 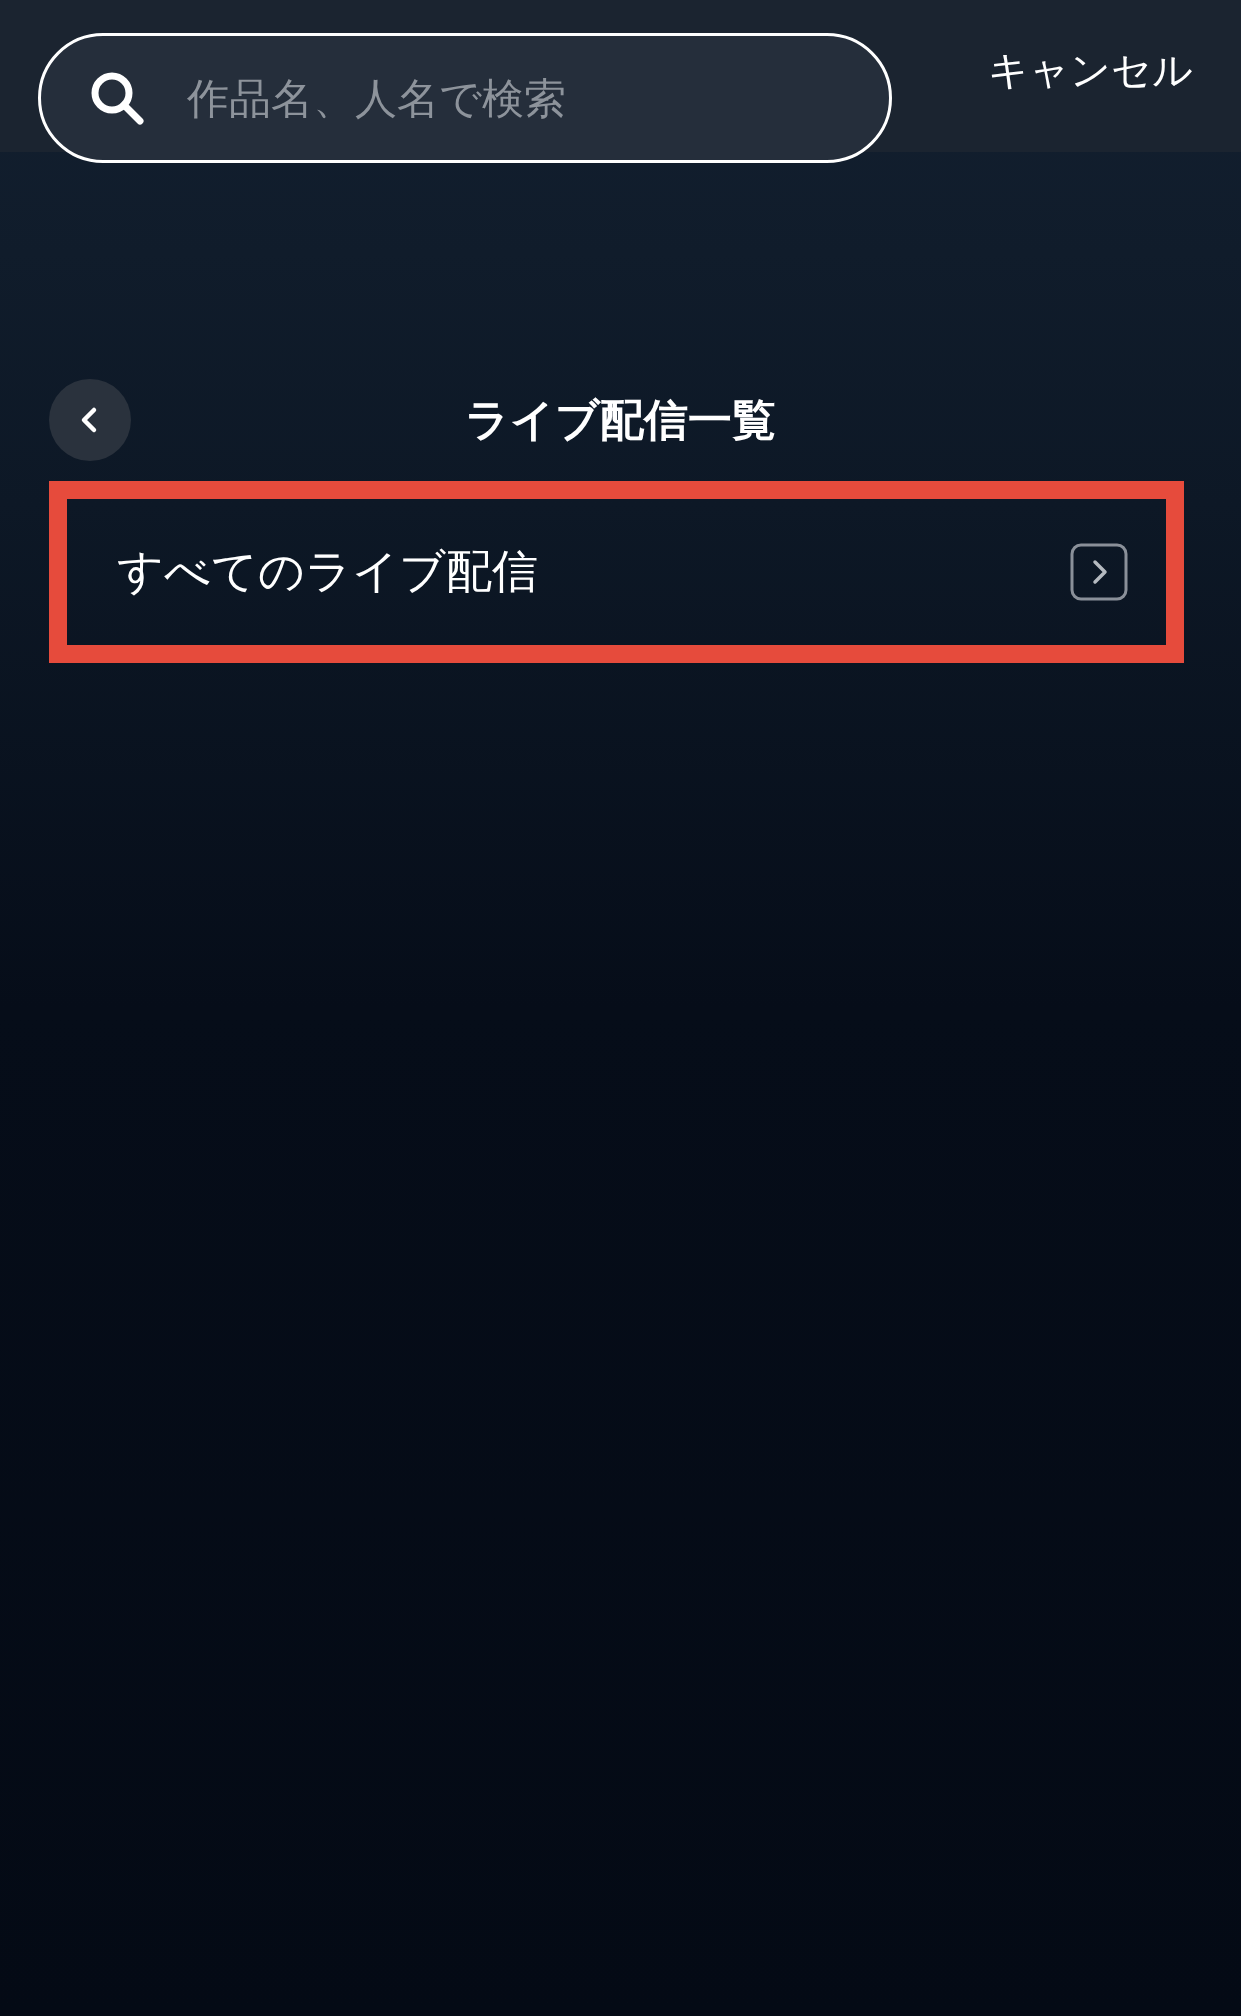 What do you see at coordinates (620, 419) in the screenshot?
I see `page-title: ライブ配信一覧` at bounding box center [620, 419].